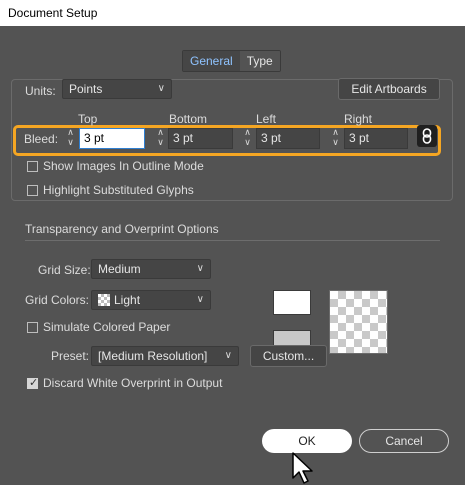  Describe the element at coordinates (153, 356) in the screenshot. I see `preset-value: [Medium Resolution]` at that location.